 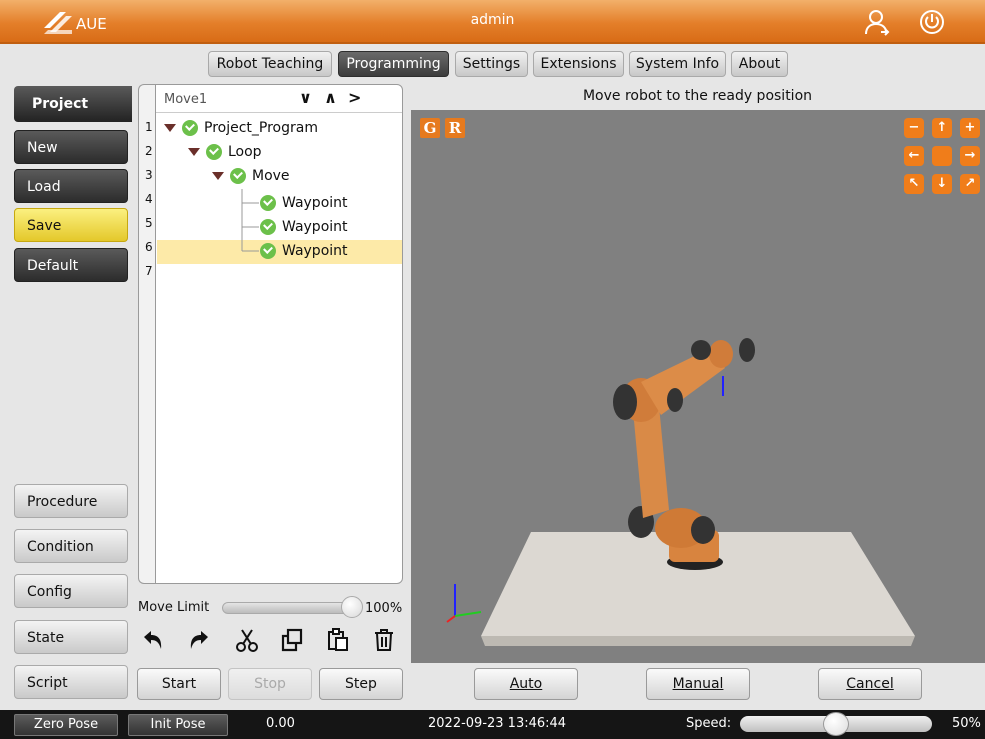 I want to click on delete-icon, so click(x=384, y=640).